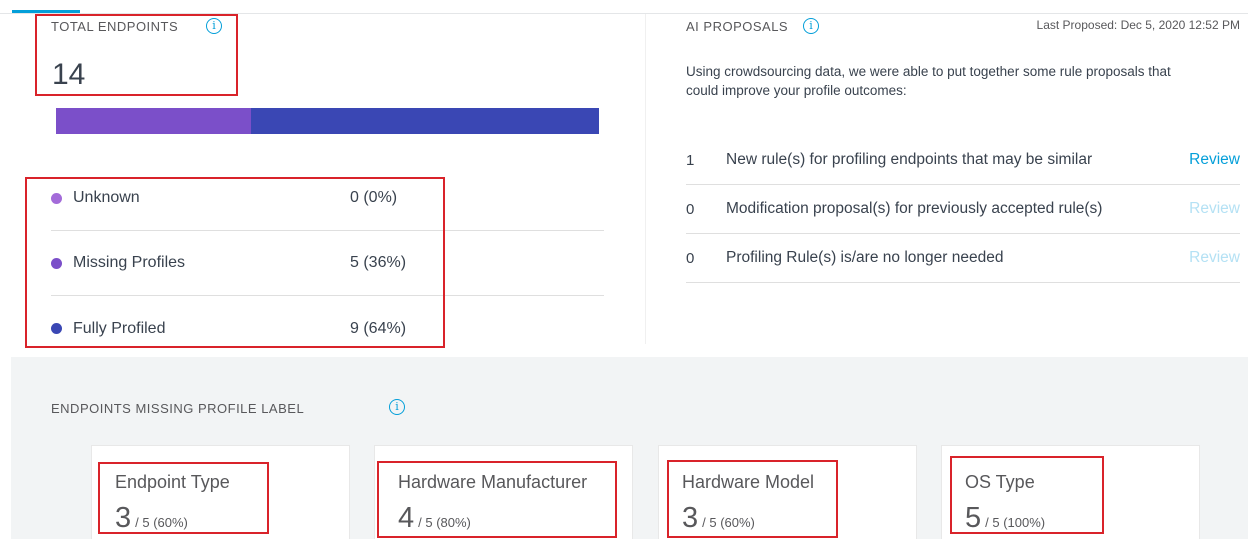 The height and width of the screenshot is (539, 1248). I want to click on card-title: Endpoint Type, so click(172, 482).